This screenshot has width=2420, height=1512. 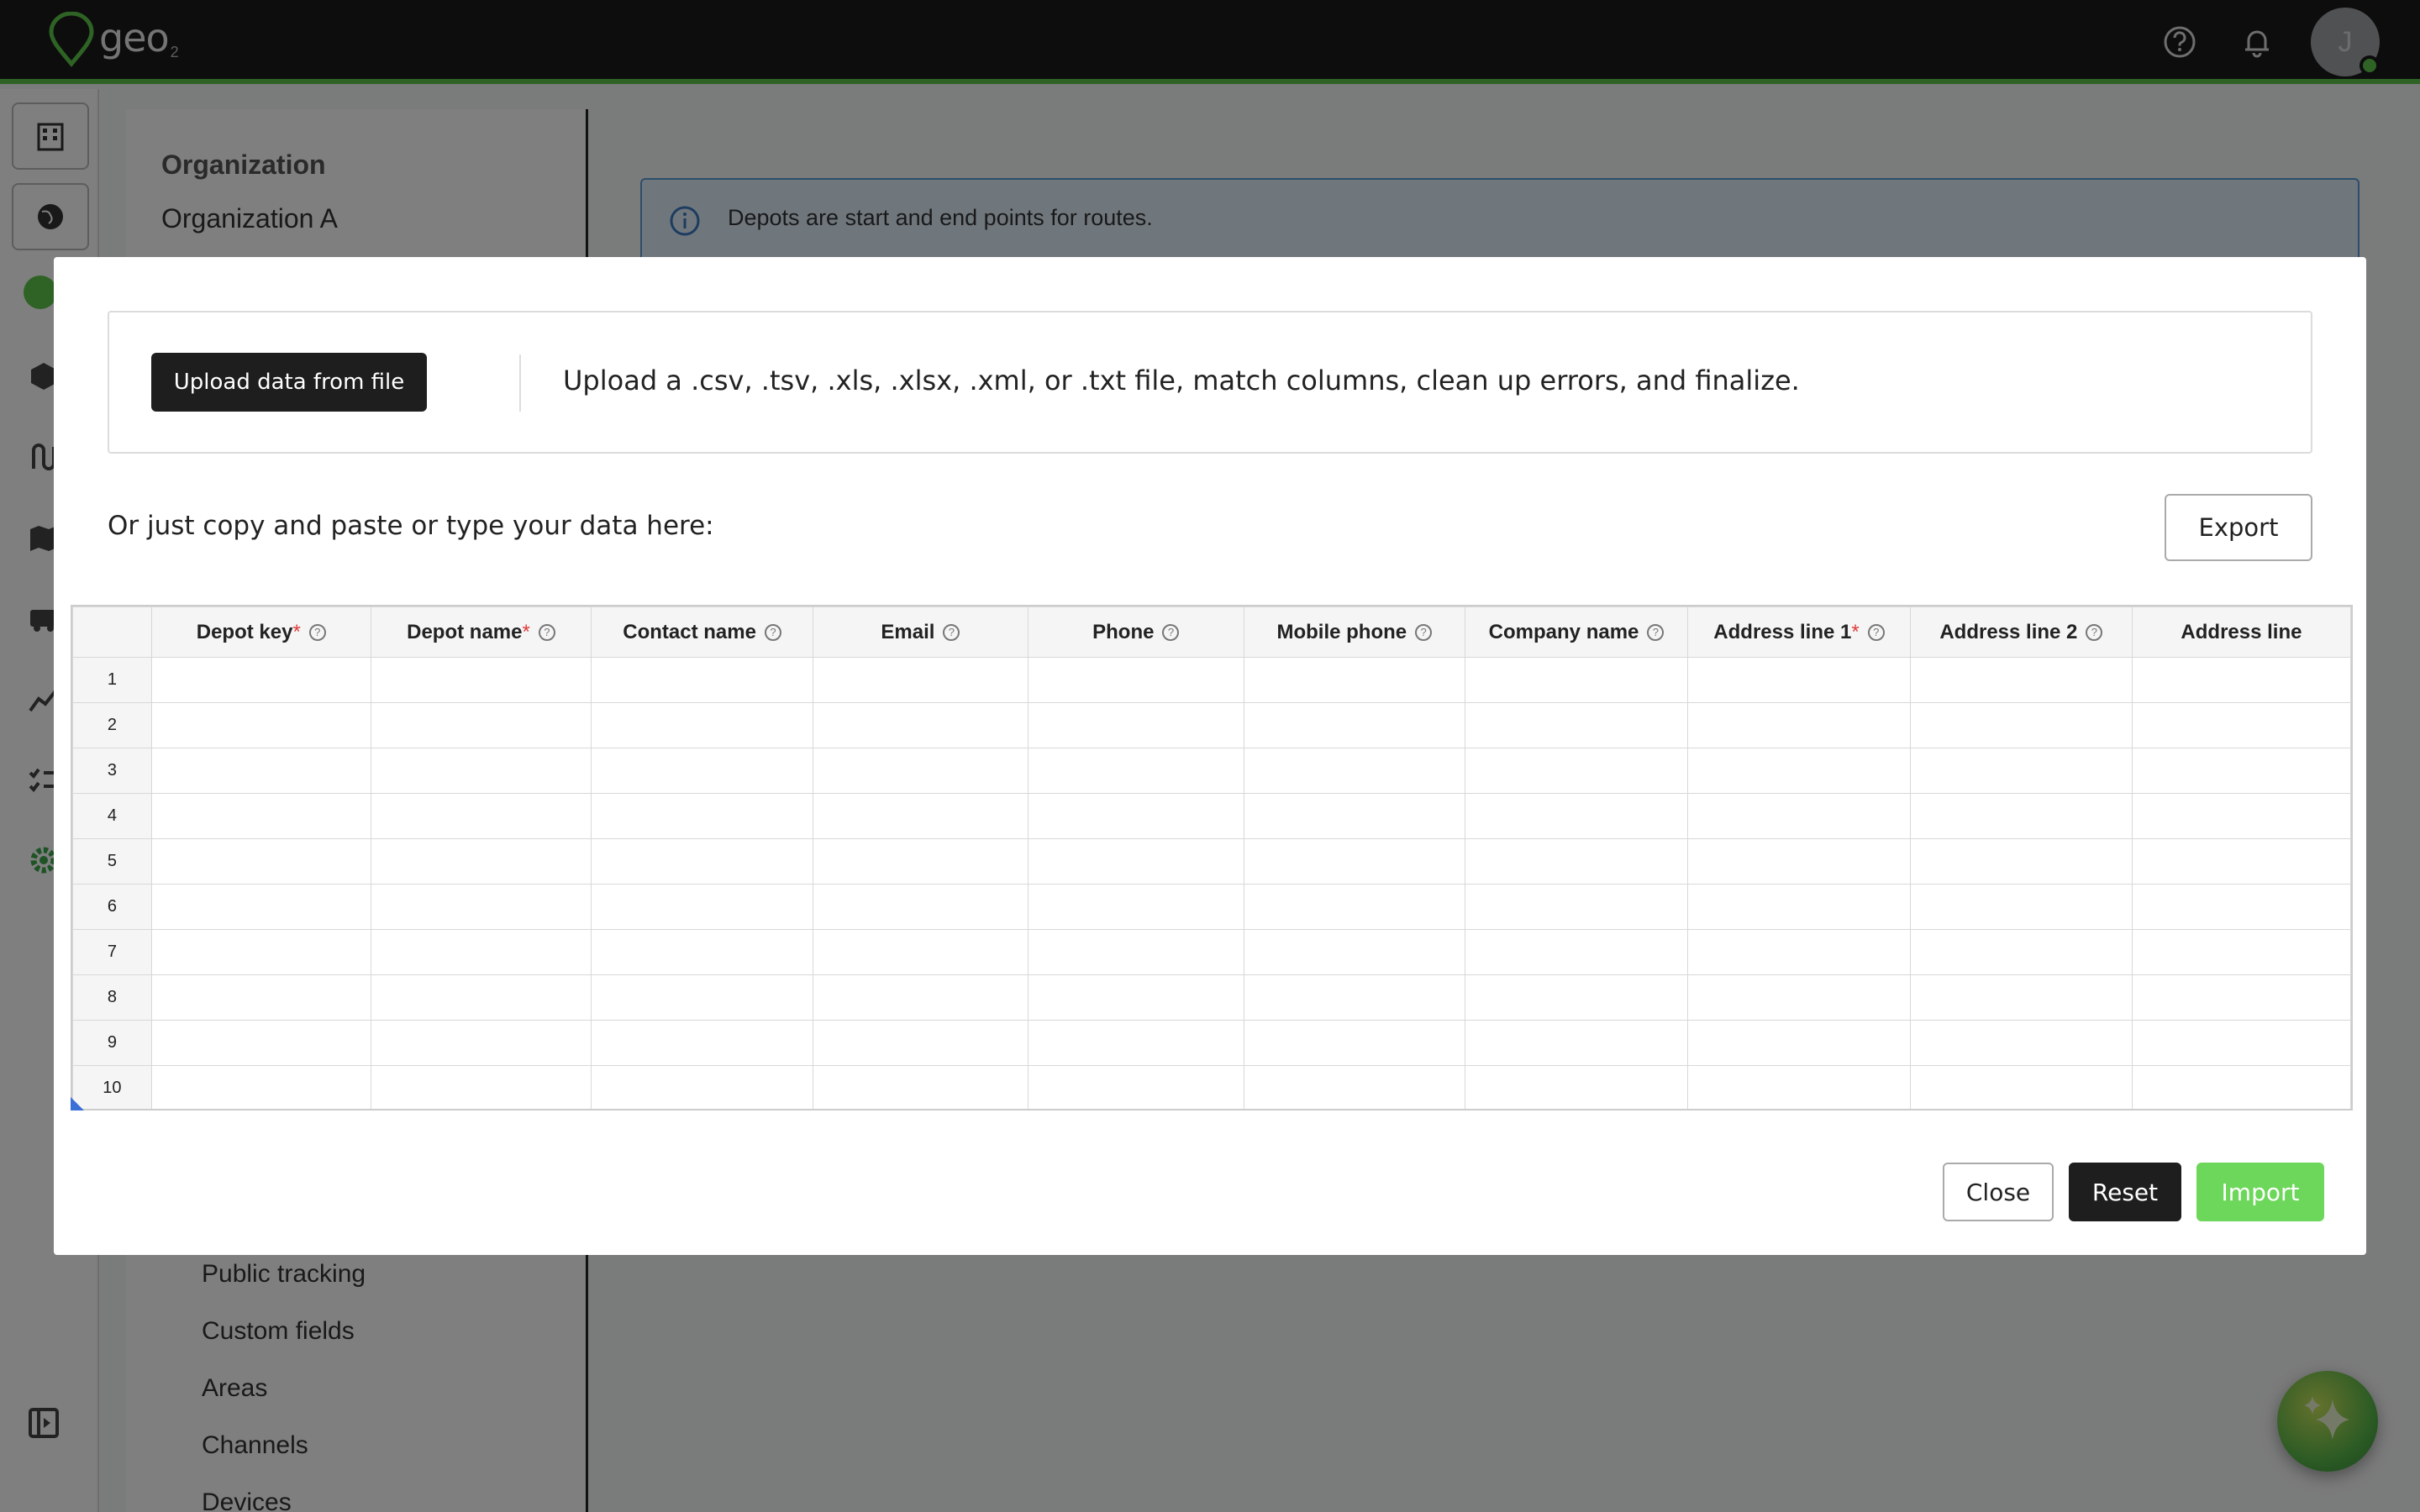 What do you see at coordinates (112, 997) in the screenshot?
I see `row-number: 8` at bounding box center [112, 997].